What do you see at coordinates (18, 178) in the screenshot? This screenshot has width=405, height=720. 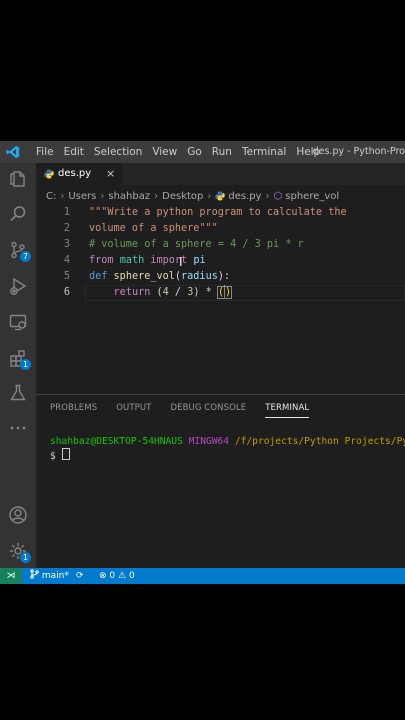 I see `explorer-button` at bounding box center [18, 178].